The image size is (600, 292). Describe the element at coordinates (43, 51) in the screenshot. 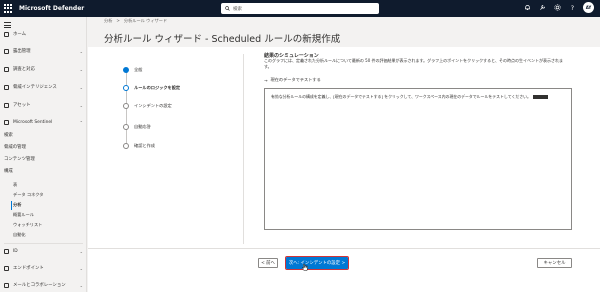

I see `sidebar-item-exposure: 露出管理 ⌄` at that location.